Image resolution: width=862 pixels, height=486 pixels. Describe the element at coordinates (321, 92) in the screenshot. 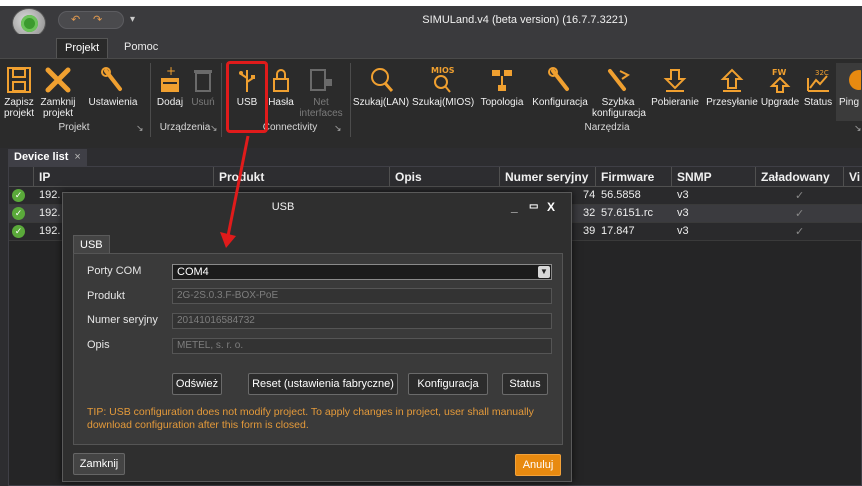

I see `net-interfaces-button: Net interfaces` at that location.